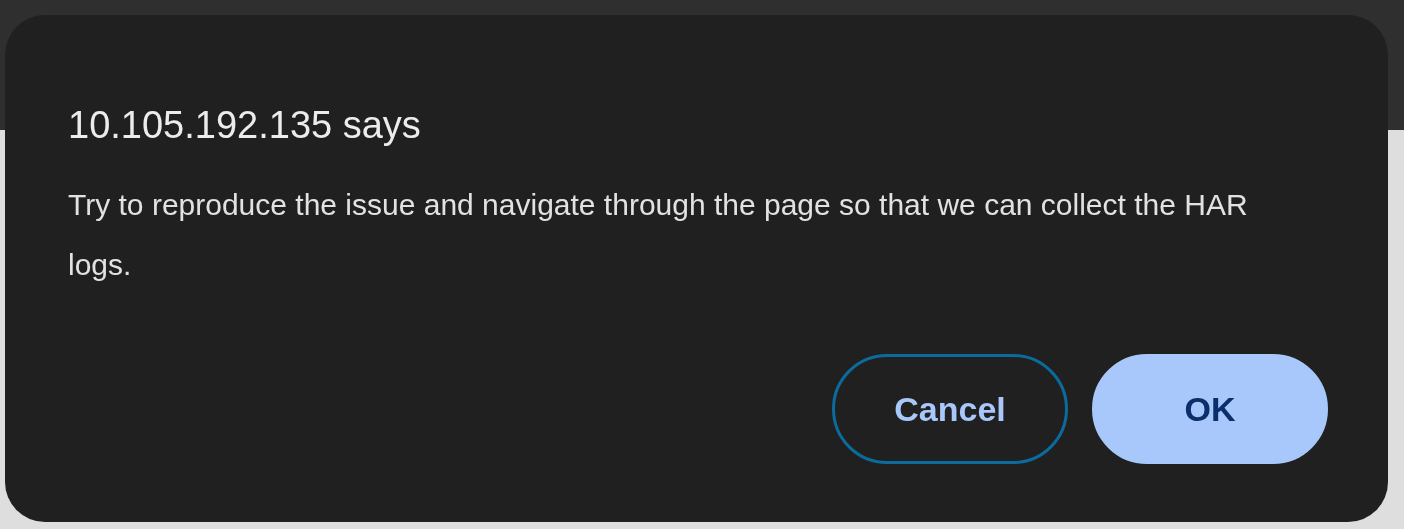 Image resolution: width=1404 pixels, height=529 pixels. Describe the element at coordinates (1210, 409) in the screenshot. I see `ok-button: OK` at that location.